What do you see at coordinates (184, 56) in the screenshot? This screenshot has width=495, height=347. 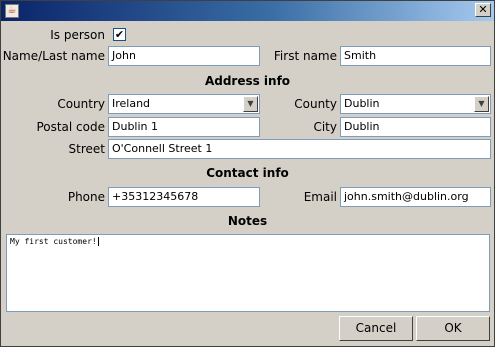 I see `last-name-input: John` at bounding box center [184, 56].